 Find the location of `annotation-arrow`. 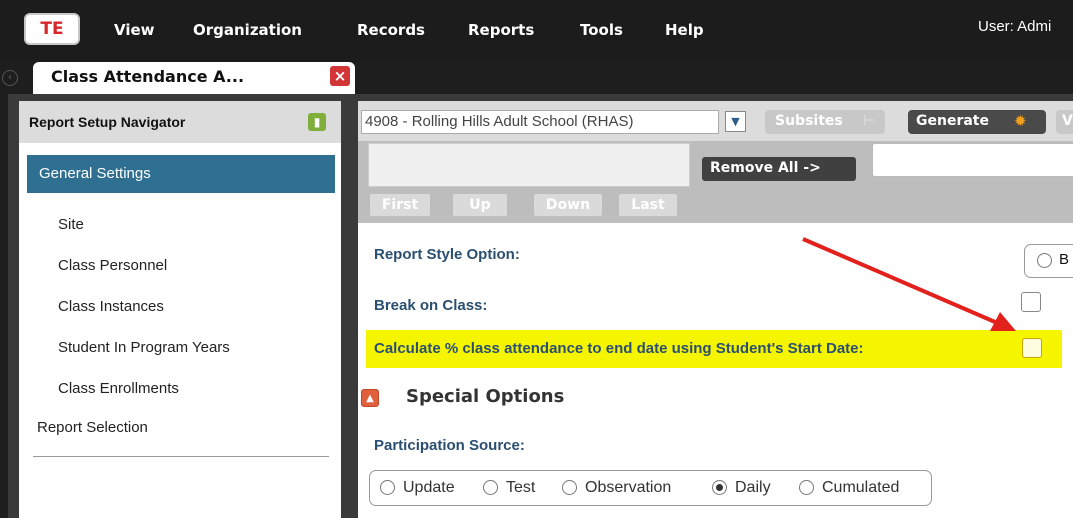

annotation-arrow is located at coordinates (909, 284).